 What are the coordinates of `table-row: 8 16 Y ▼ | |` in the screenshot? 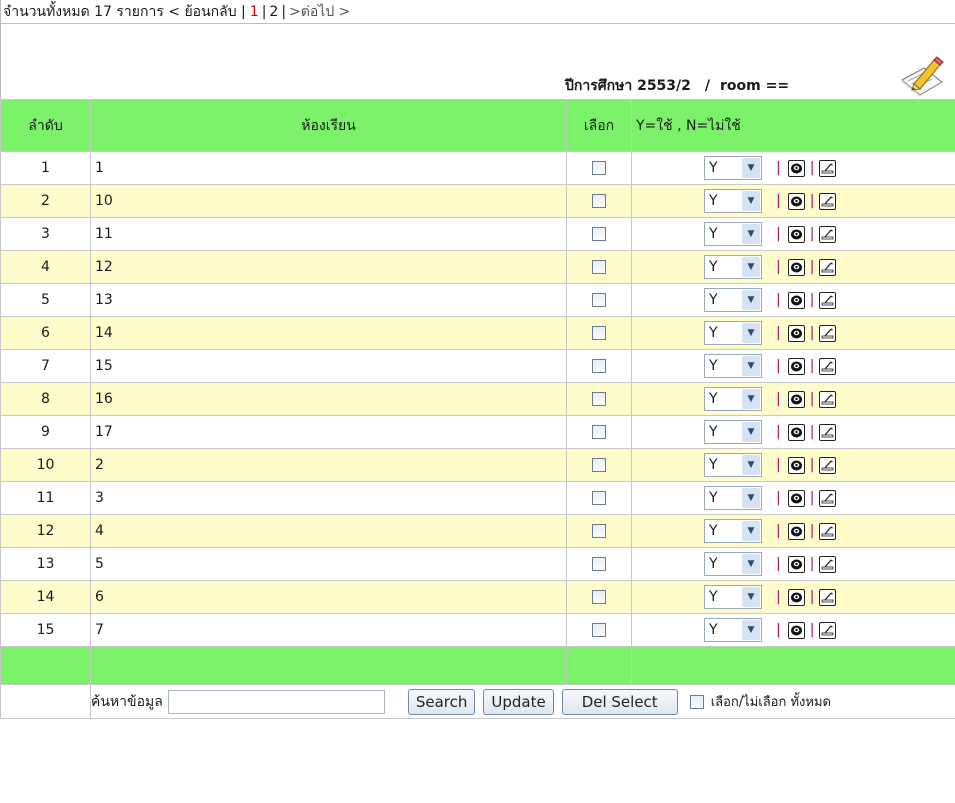 It's located at (477, 399).